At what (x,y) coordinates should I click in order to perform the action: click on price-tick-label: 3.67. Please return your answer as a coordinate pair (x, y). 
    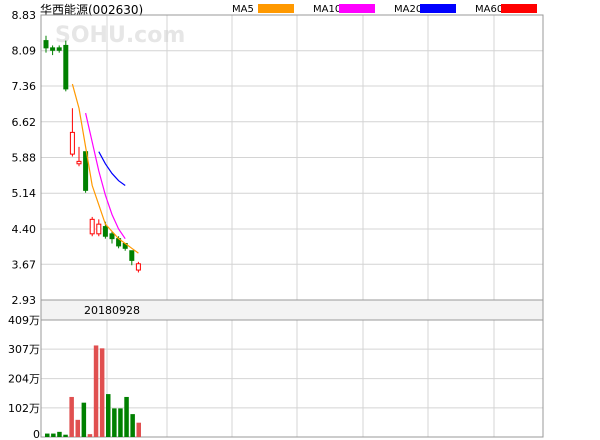
    Looking at the image, I should click on (24, 264).